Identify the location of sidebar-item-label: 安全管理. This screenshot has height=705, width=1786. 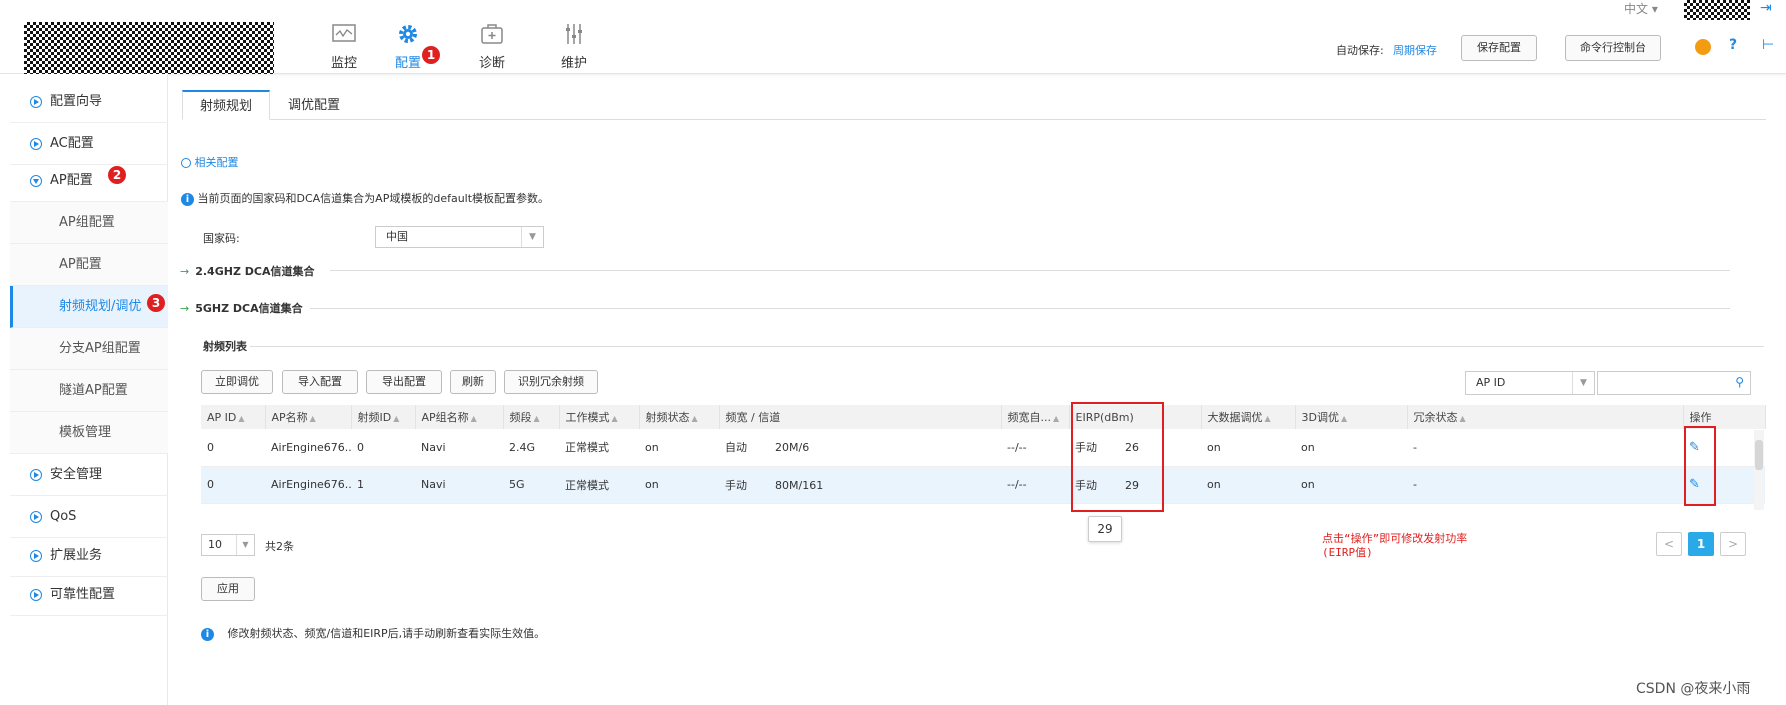
(76, 474).